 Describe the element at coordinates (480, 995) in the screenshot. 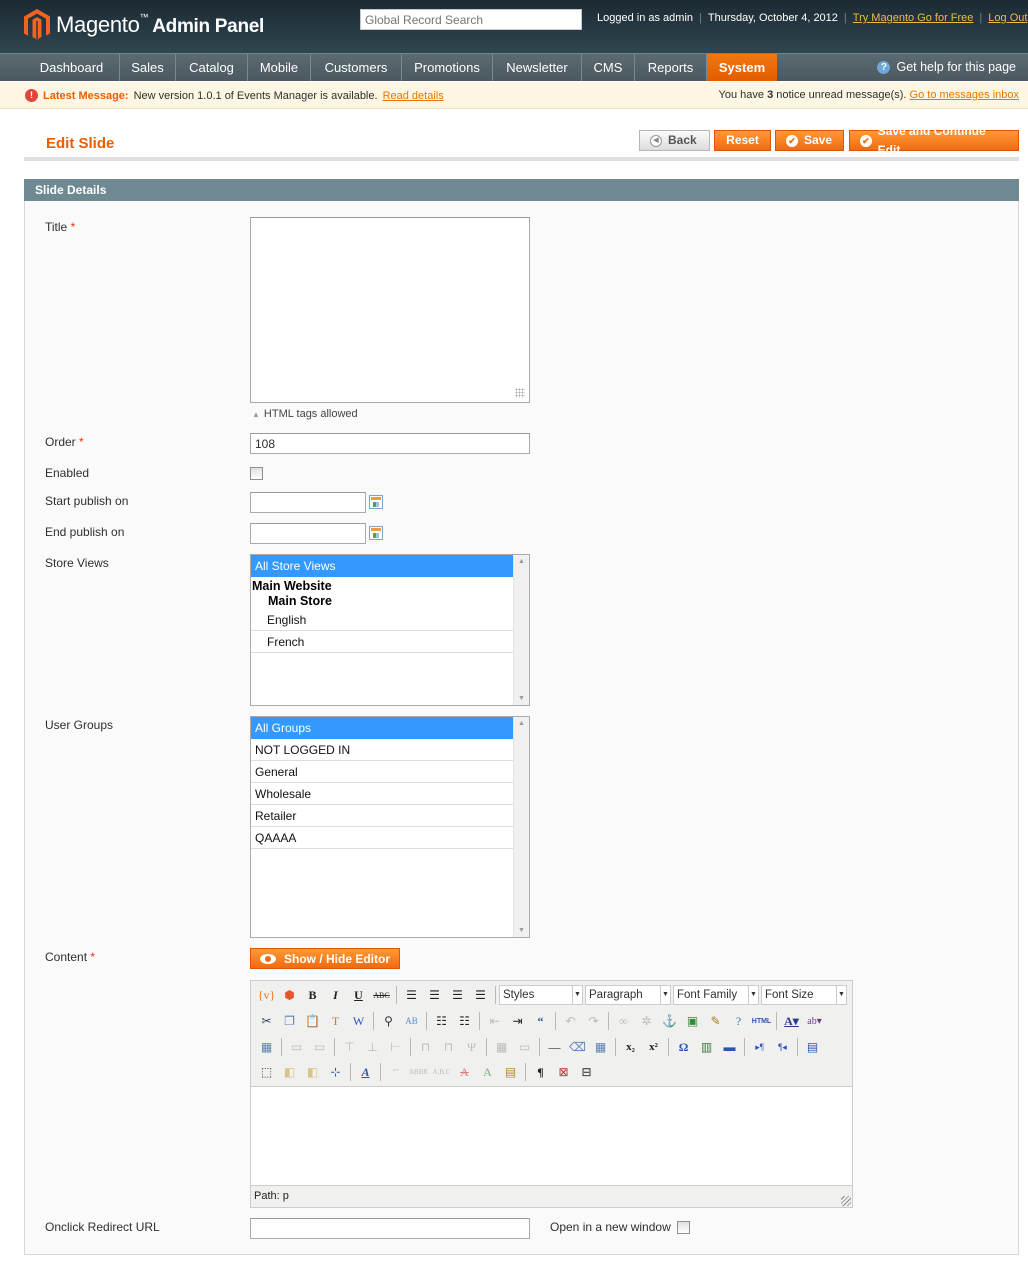

I see `align-justify-icon: ☰` at that location.